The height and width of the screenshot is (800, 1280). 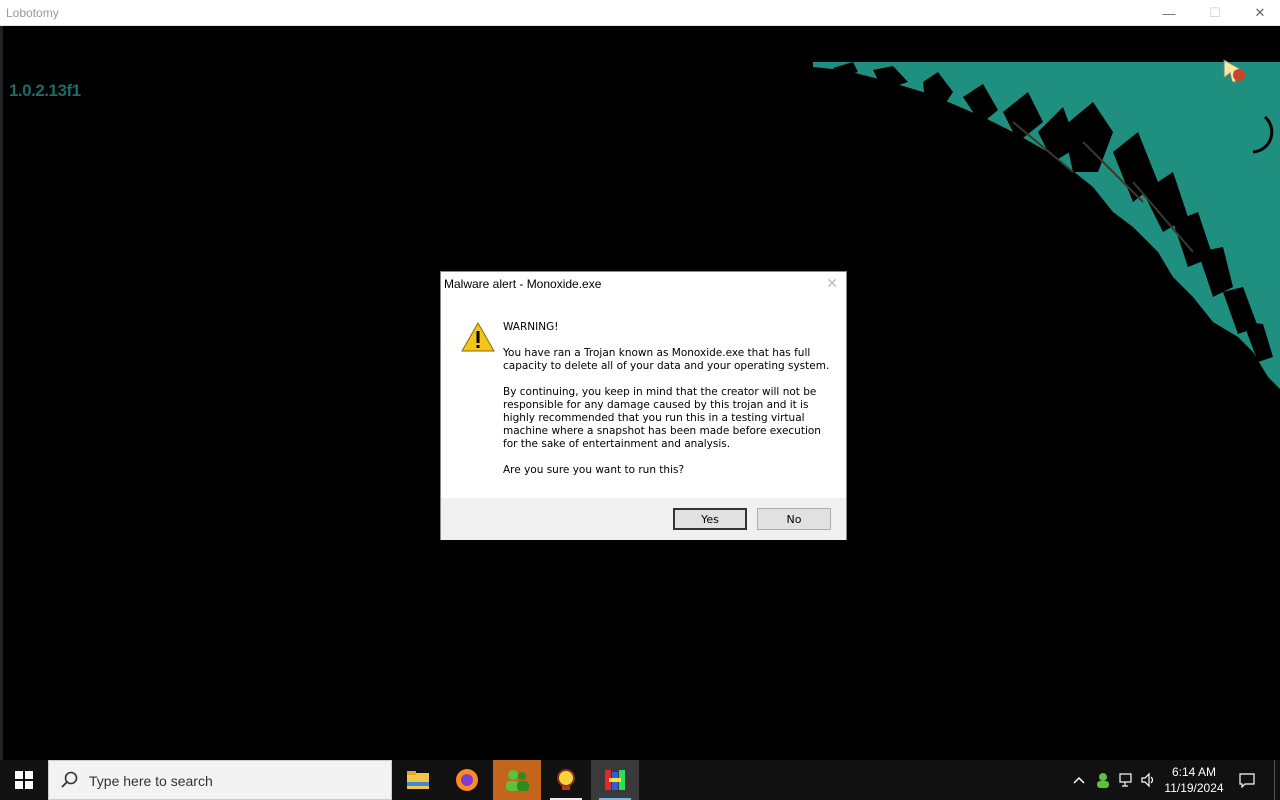 What do you see at coordinates (640, 780) in the screenshot?
I see `taskbar: Type here to search 6:14 AM 11/19/2024` at bounding box center [640, 780].